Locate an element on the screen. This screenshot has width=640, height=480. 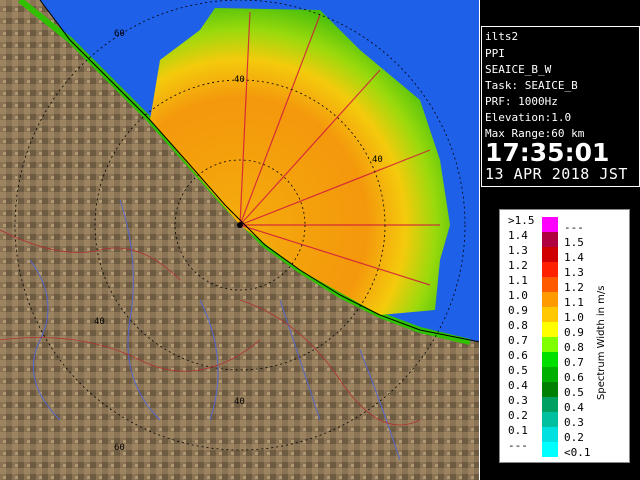
legend-right-label: 0.9 is located at coordinates (574, 332).